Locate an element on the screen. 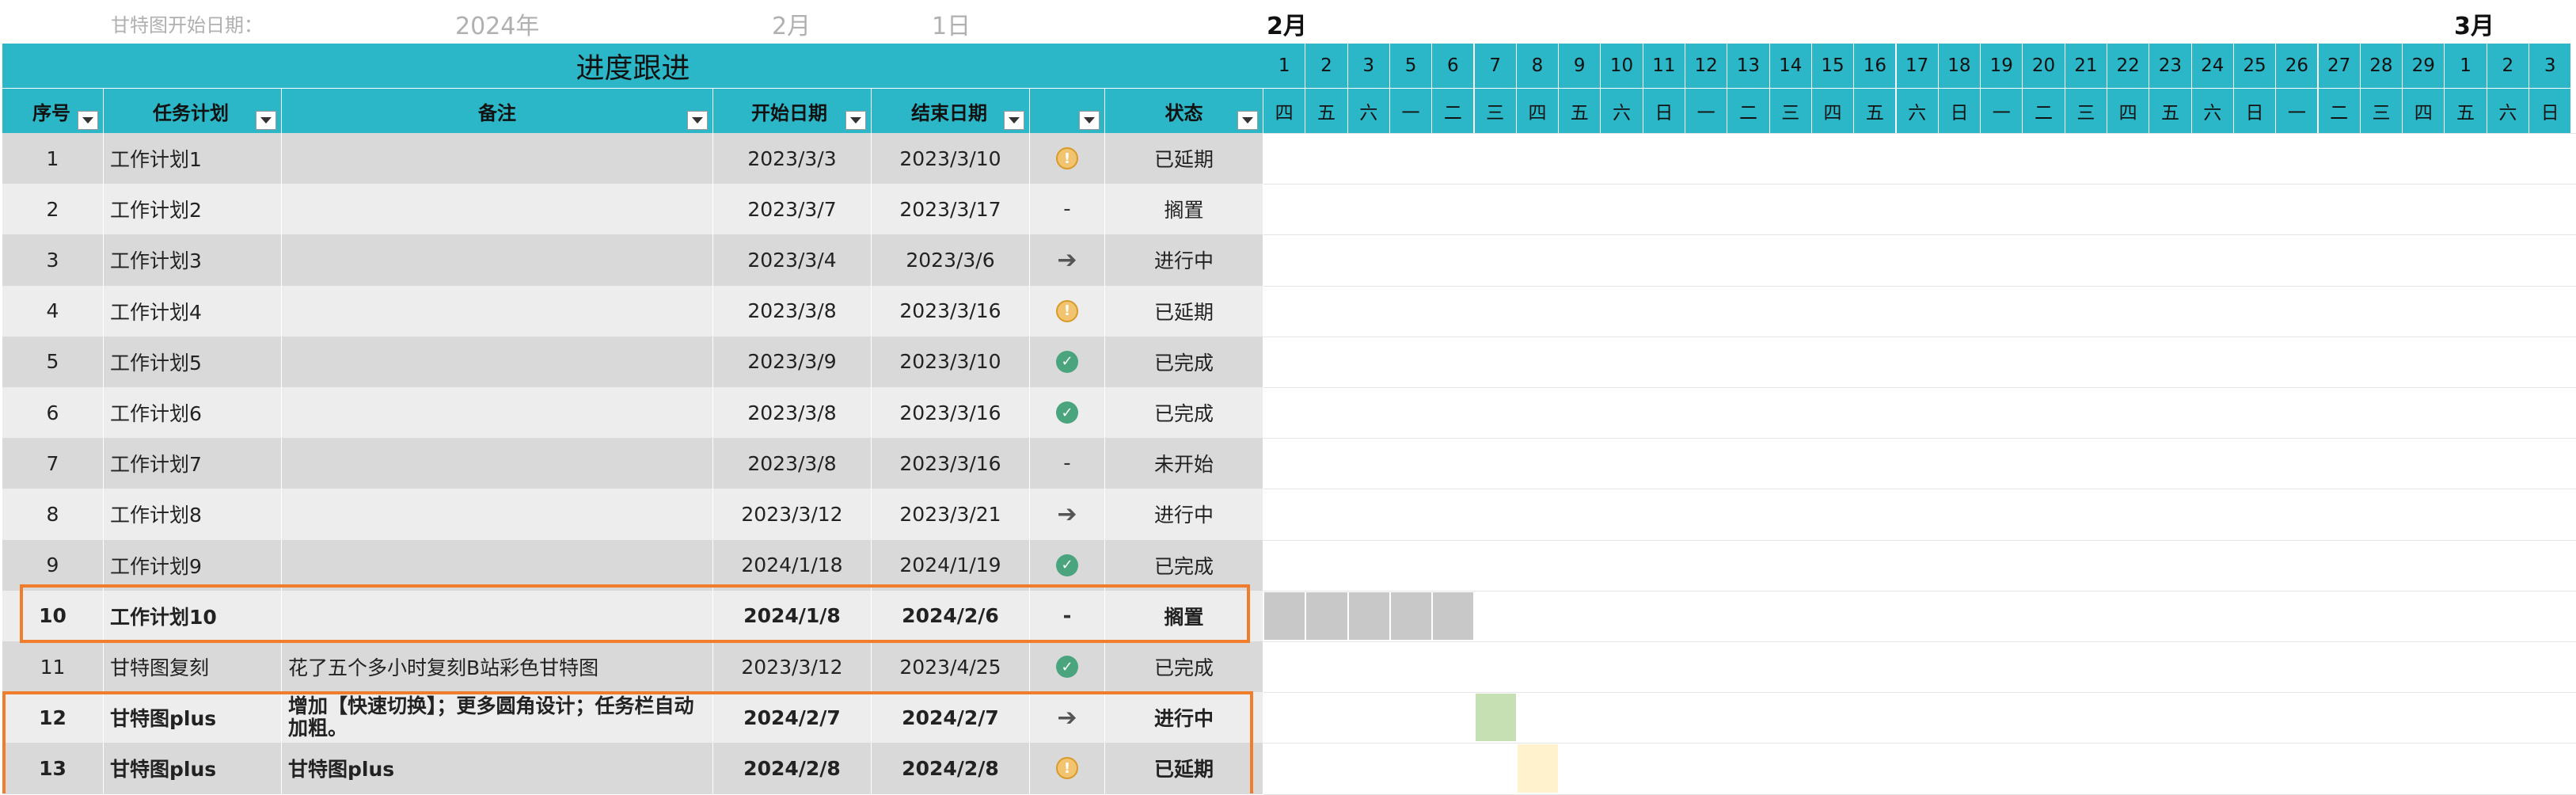  gantt-start-year: 2024年 is located at coordinates (497, 23).